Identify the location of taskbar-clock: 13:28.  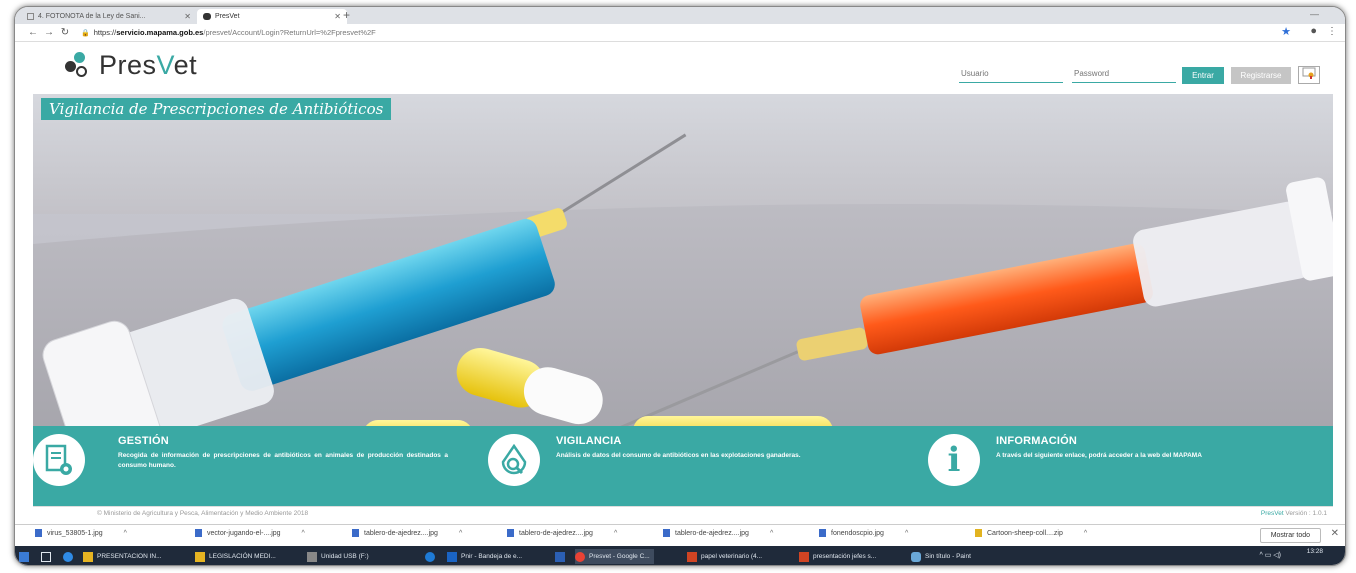
(1315, 552).